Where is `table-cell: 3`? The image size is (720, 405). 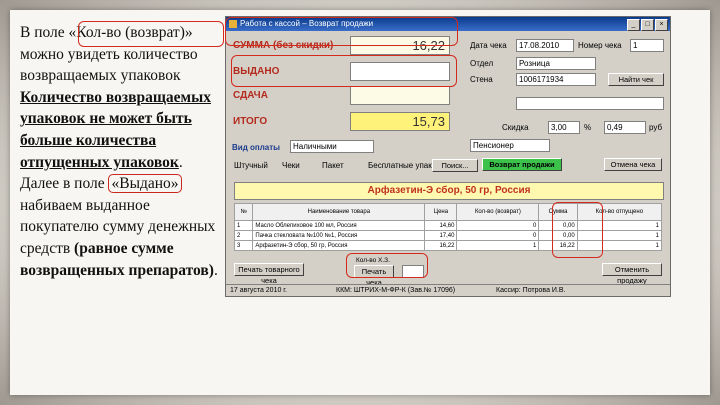 table-cell: 3 is located at coordinates (243, 245).